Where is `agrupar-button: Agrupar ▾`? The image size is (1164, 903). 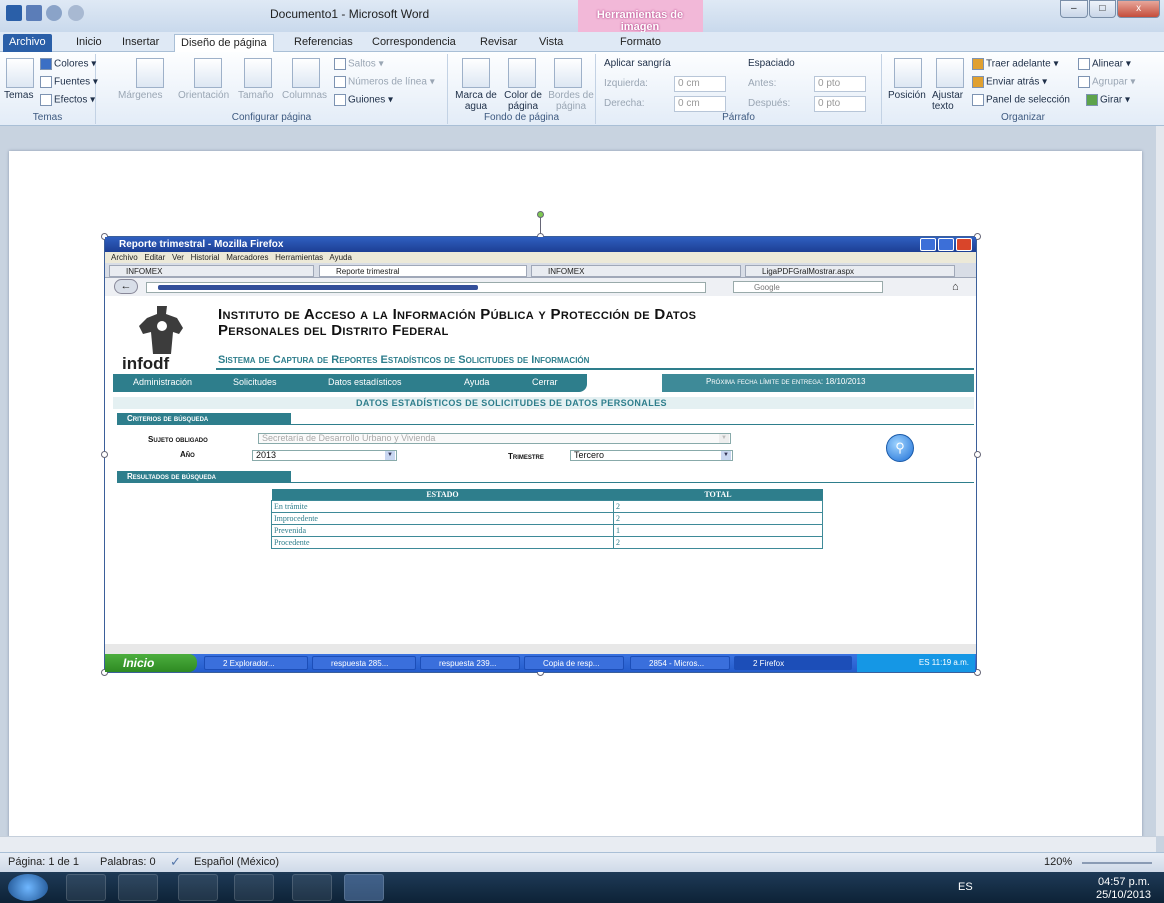 agrupar-button: Agrupar ▾ is located at coordinates (1106, 82).